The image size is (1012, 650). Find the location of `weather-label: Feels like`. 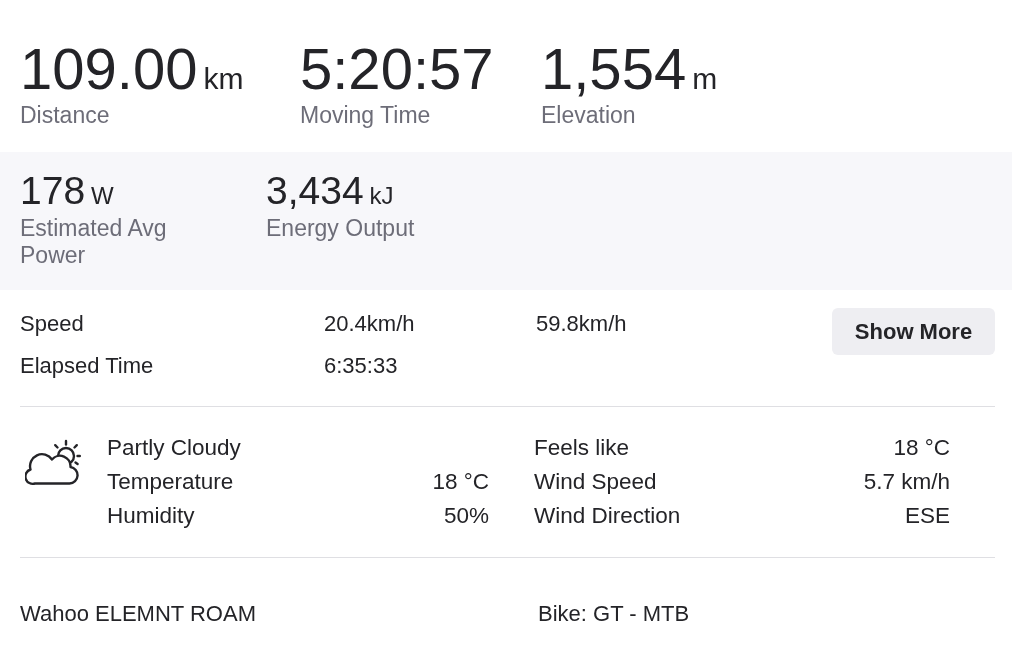

weather-label: Feels like is located at coordinates (582, 448).